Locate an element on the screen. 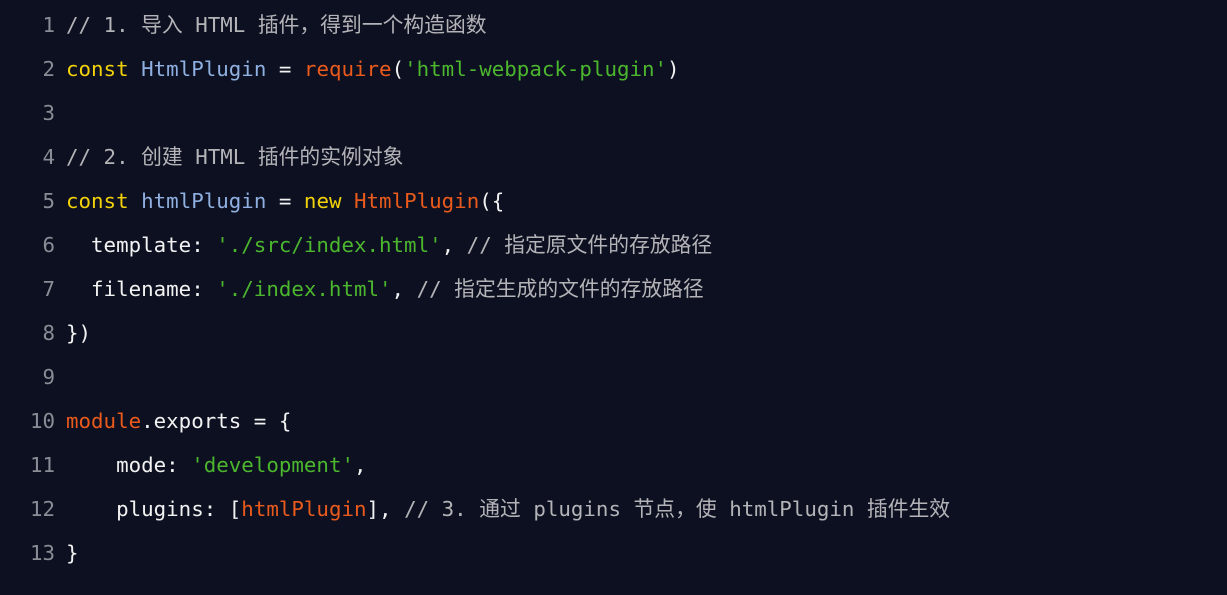  code-line: 3 is located at coordinates (613, 113).